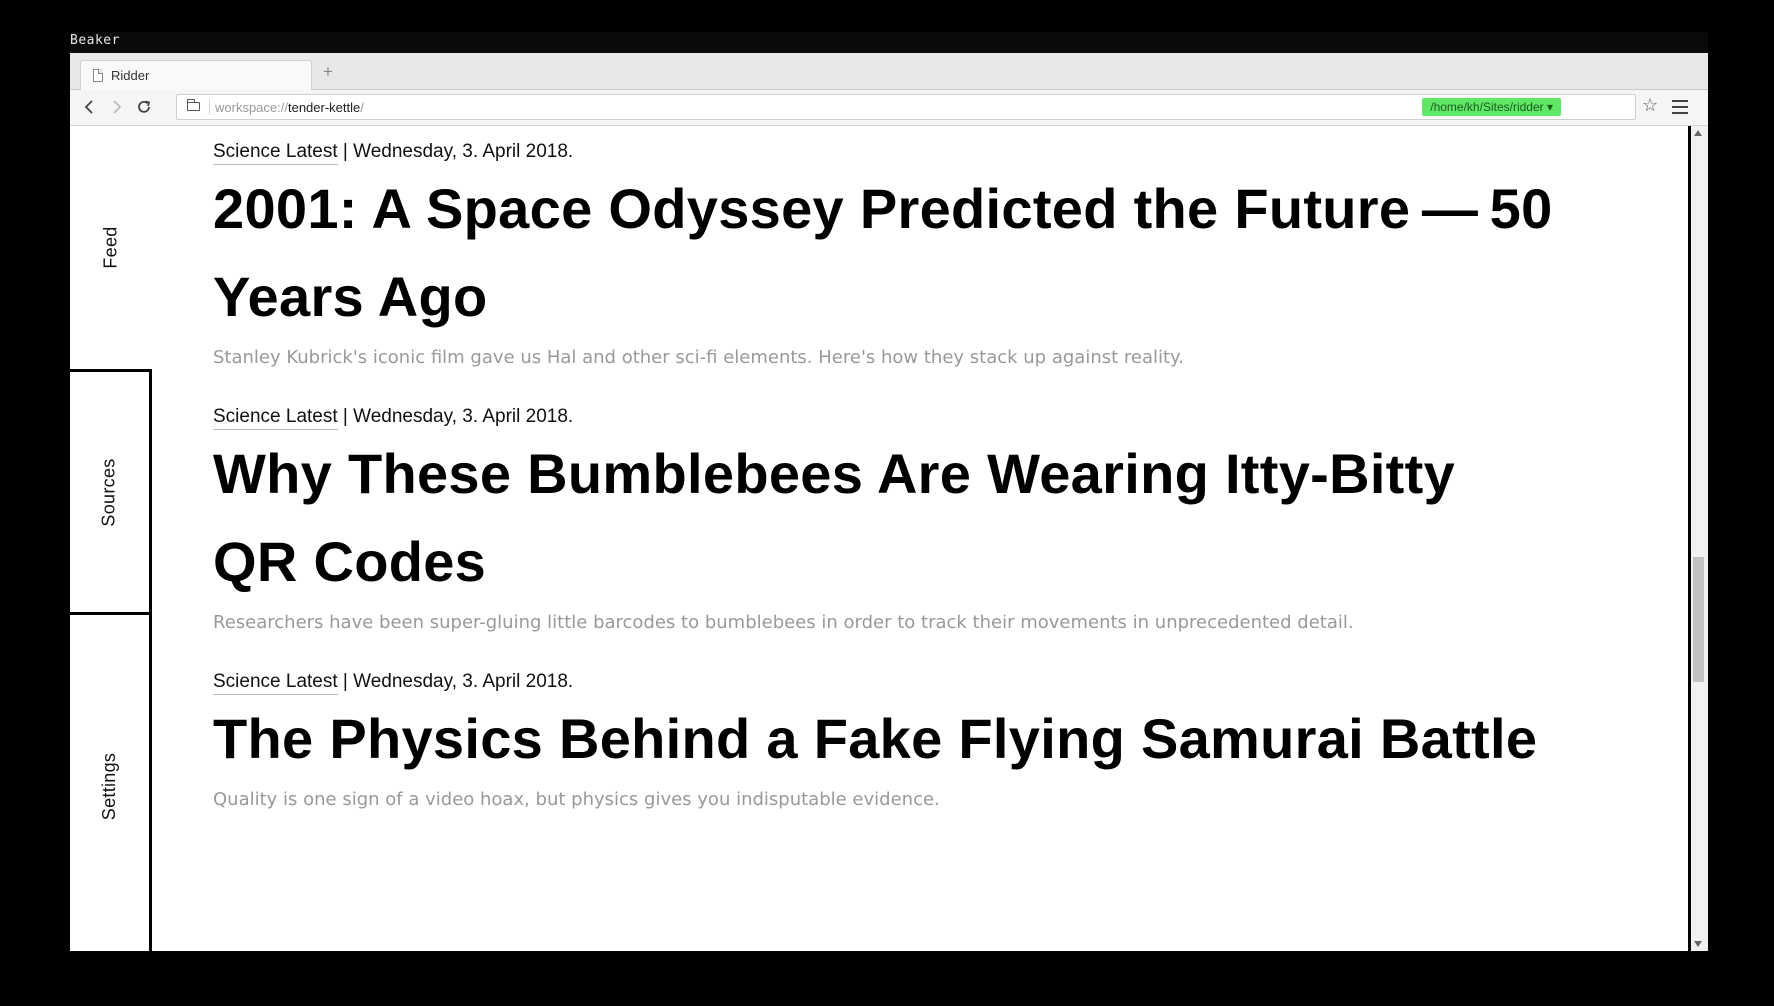 This screenshot has height=1006, width=1774. Describe the element at coordinates (889, 42) in the screenshot. I see `os-title-bar` at that location.